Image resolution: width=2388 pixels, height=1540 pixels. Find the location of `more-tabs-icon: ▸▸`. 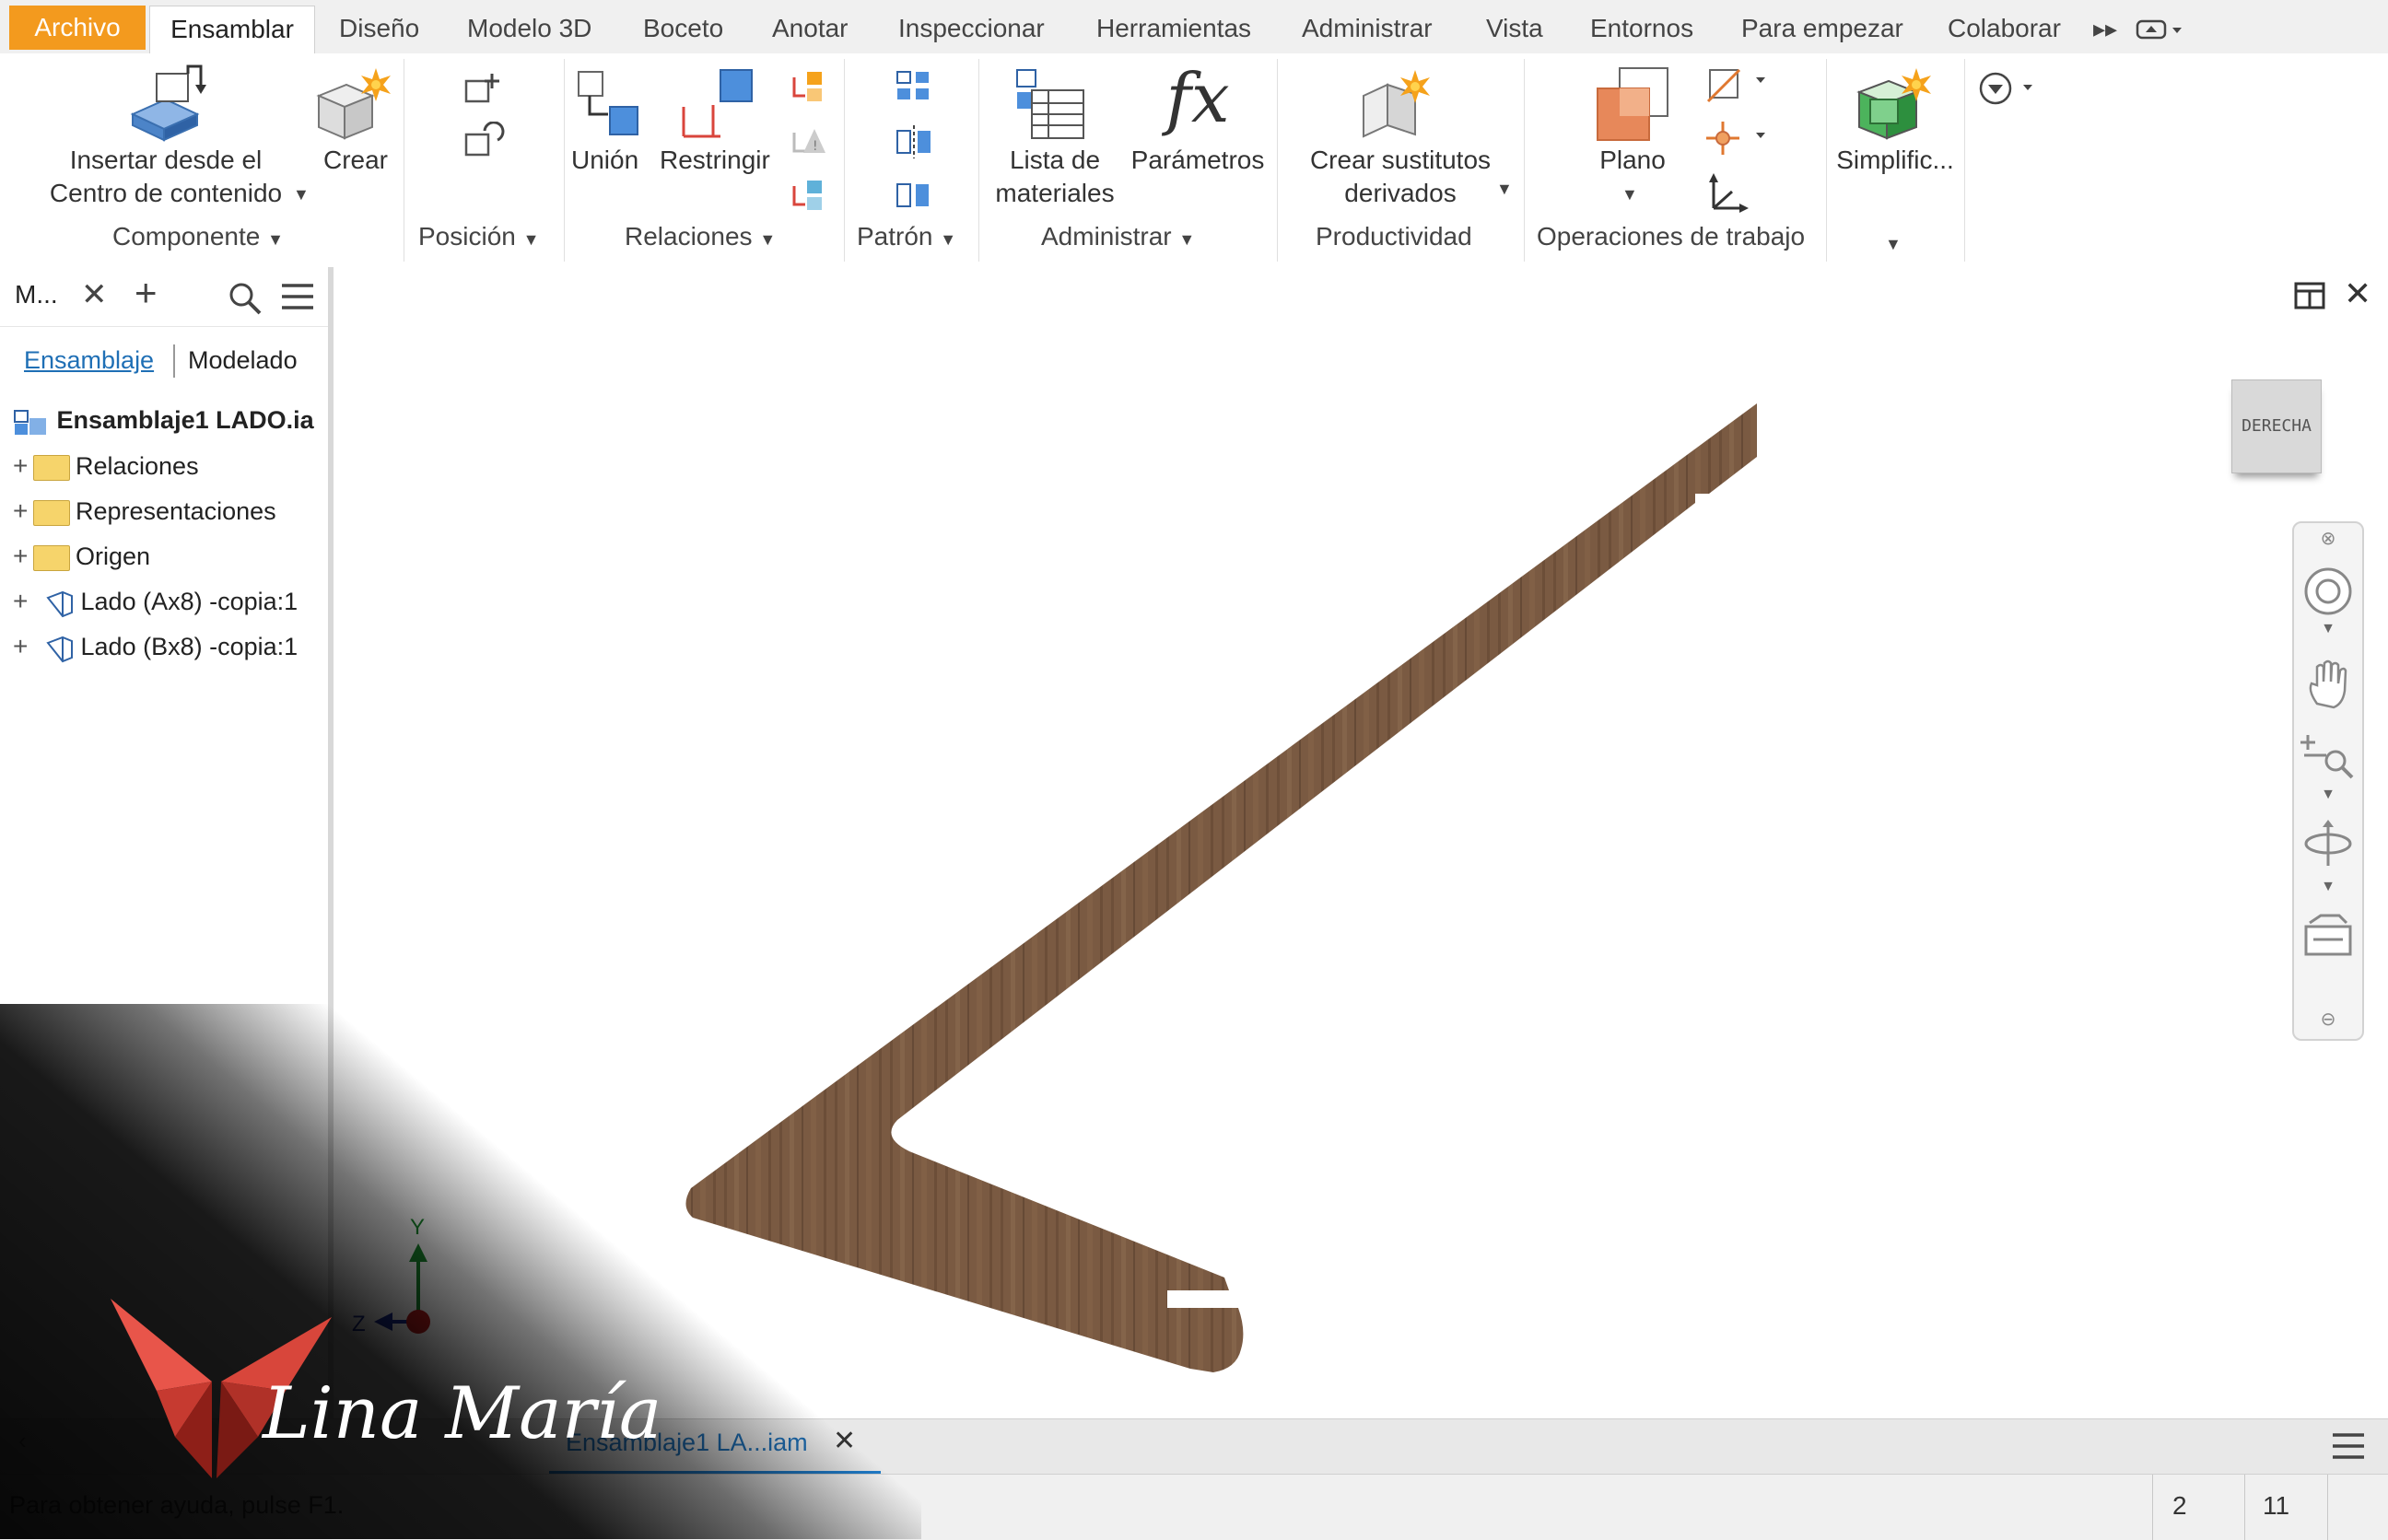

more-tabs-icon: ▸▸ is located at coordinates (2105, 29).